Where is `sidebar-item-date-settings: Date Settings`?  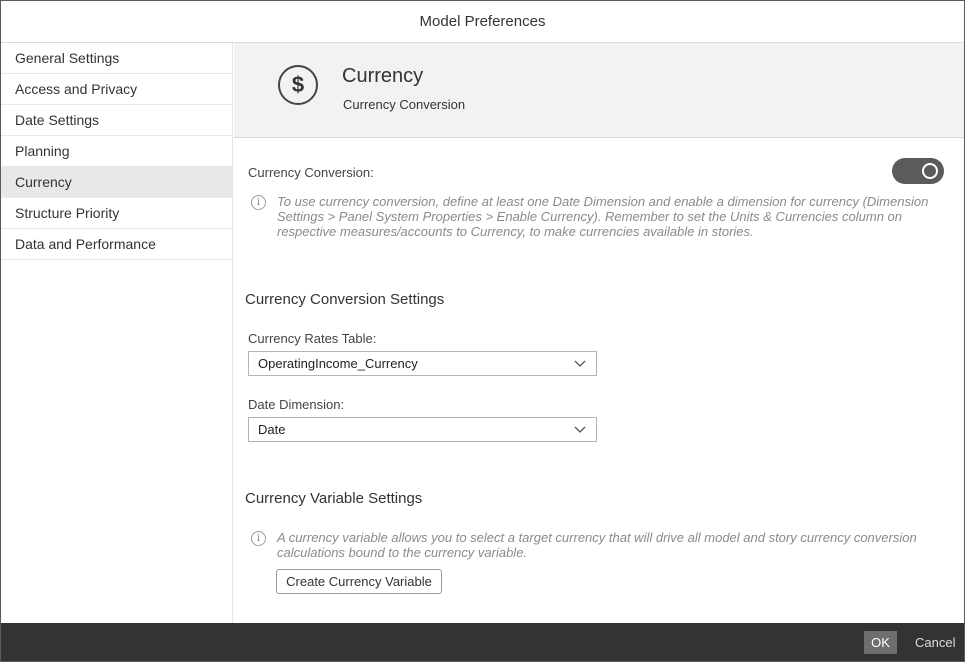 sidebar-item-date-settings: Date Settings is located at coordinates (116, 120).